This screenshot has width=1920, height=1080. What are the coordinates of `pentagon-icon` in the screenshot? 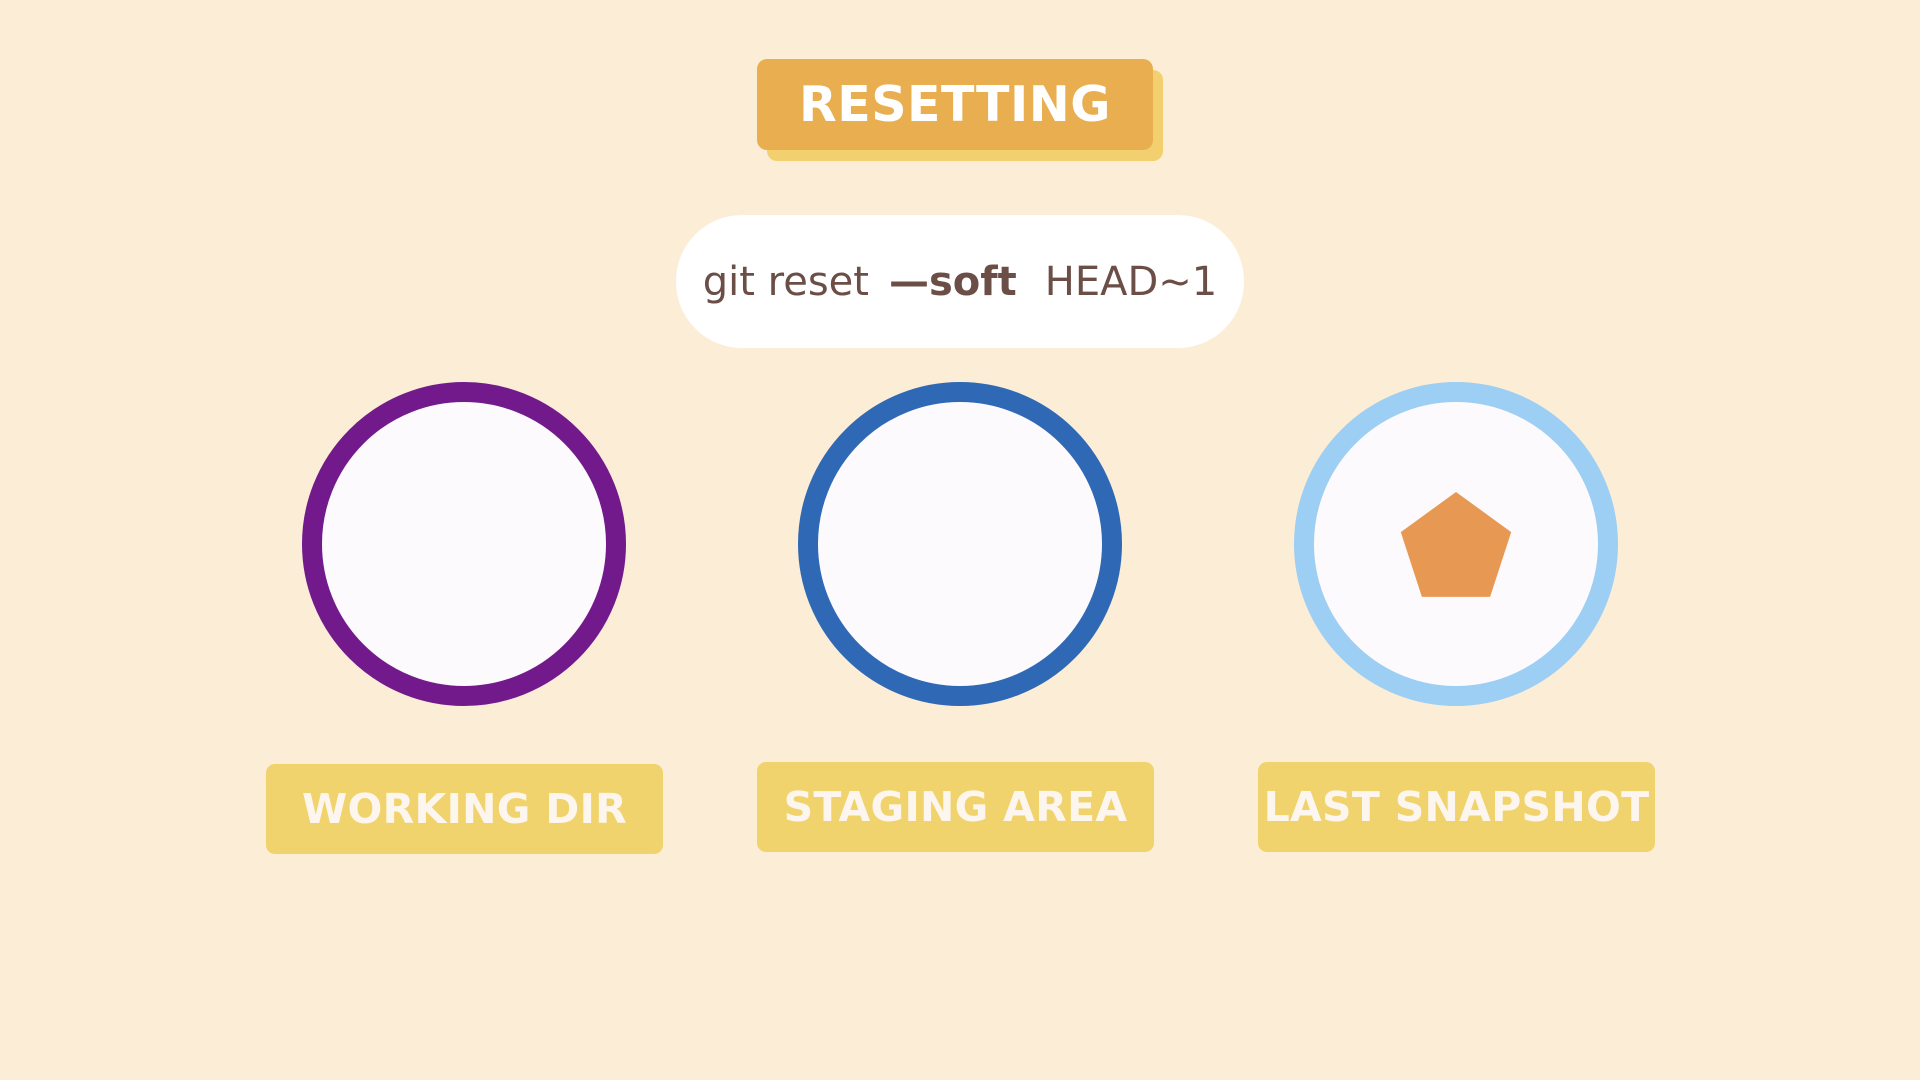 It's located at (1456, 544).